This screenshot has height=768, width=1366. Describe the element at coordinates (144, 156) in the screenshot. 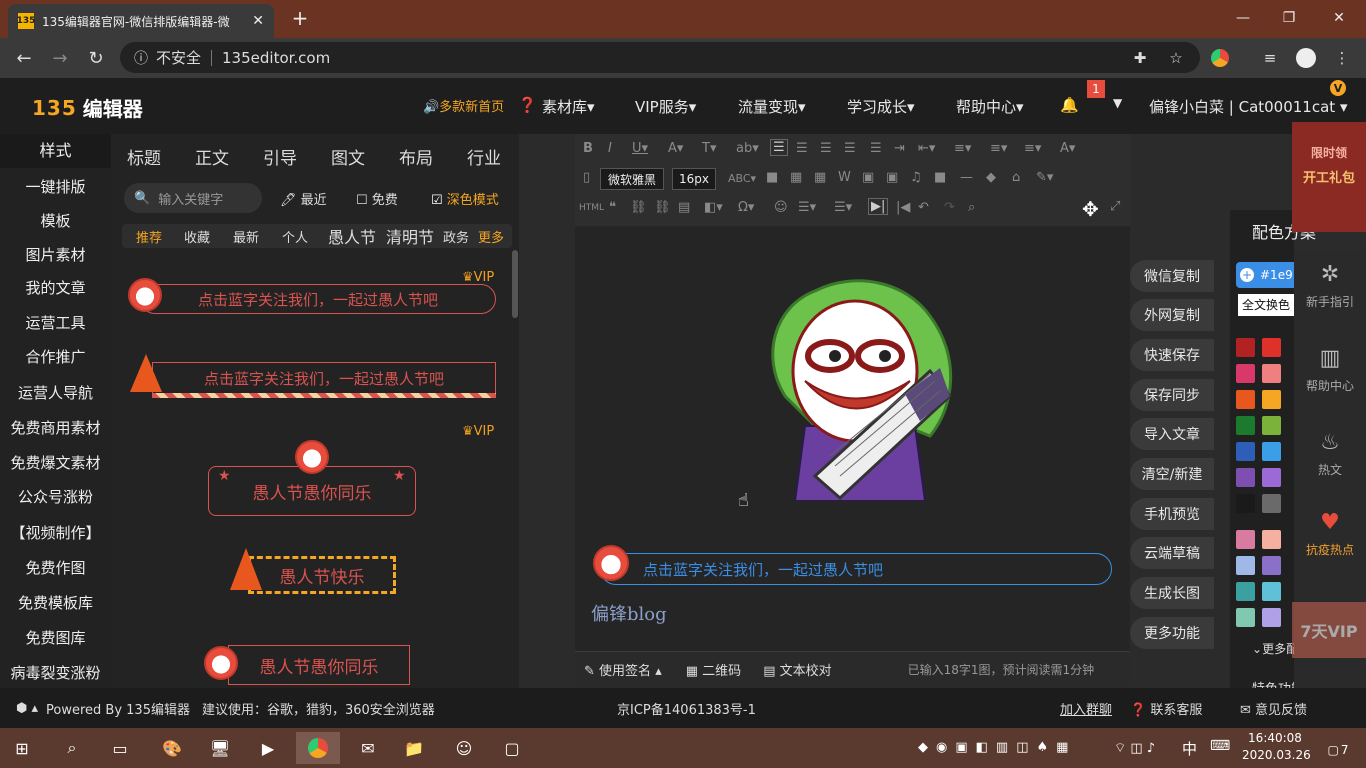

I see `tab-title-style: 标题` at that location.